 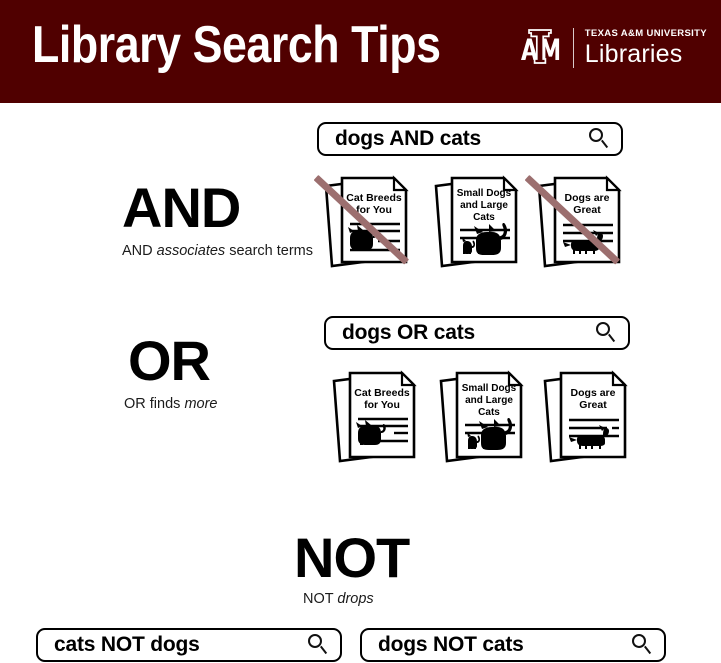 I want to click on document-icon-small-dogs-large-cats-or: Small Dogs and Large Cats, so click(x=483, y=415).